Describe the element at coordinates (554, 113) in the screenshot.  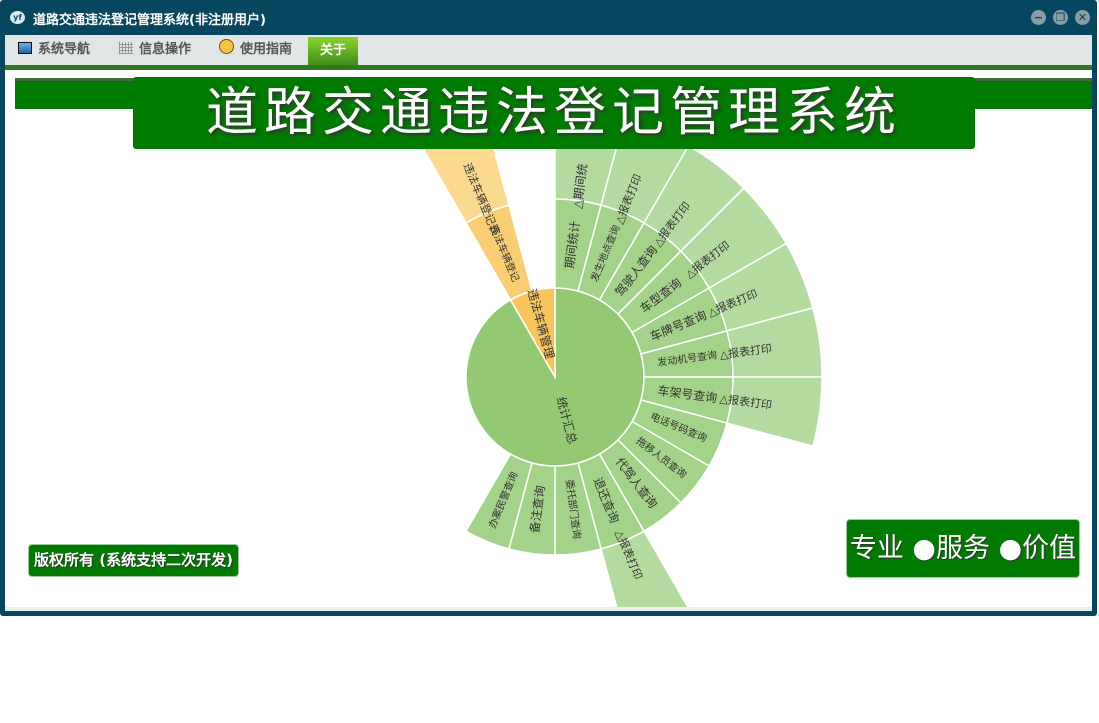
I see `page-title: 道路交通违法登记管理系统` at that location.